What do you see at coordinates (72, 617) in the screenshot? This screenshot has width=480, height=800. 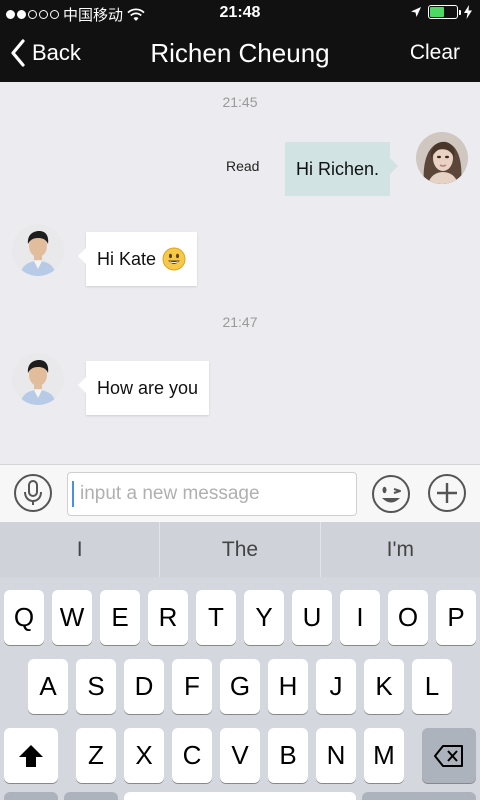 I see `key-w: W` at bounding box center [72, 617].